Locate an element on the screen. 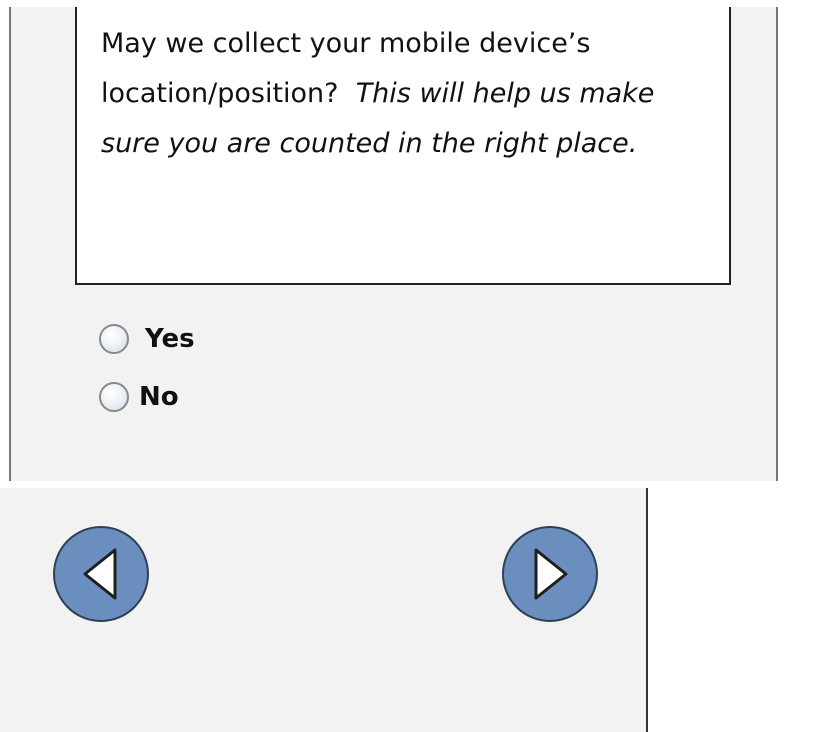 Image resolution: width=830 pixels, height=732 pixels. triangle-left-icon is located at coordinates (100, 574).